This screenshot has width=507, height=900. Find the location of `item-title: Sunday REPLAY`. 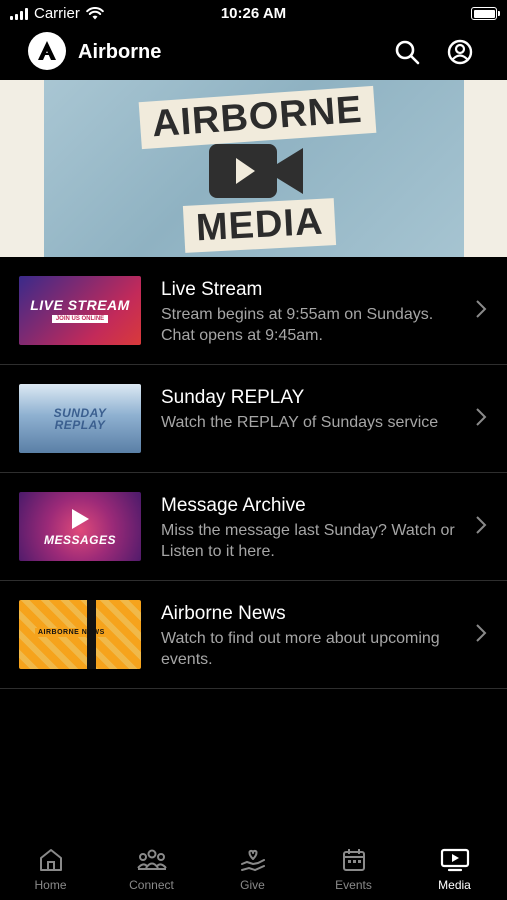

item-title: Sunday REPLAY is located at coordinates (233, 397).